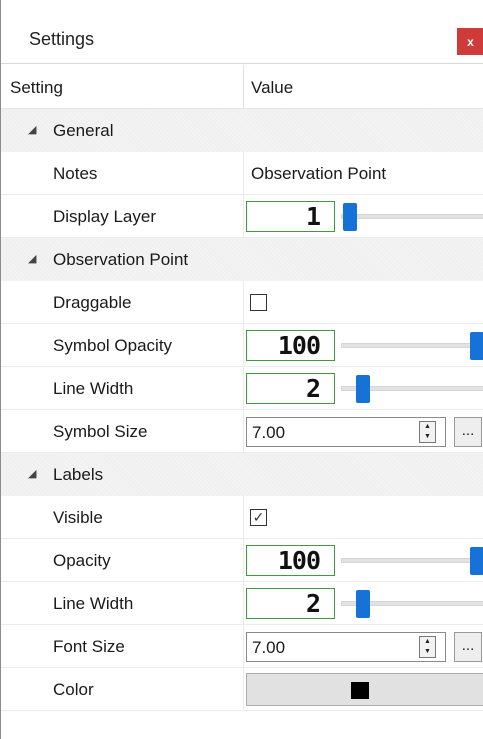  I want to click on row-label: Symbol Size, so click(100, 431).